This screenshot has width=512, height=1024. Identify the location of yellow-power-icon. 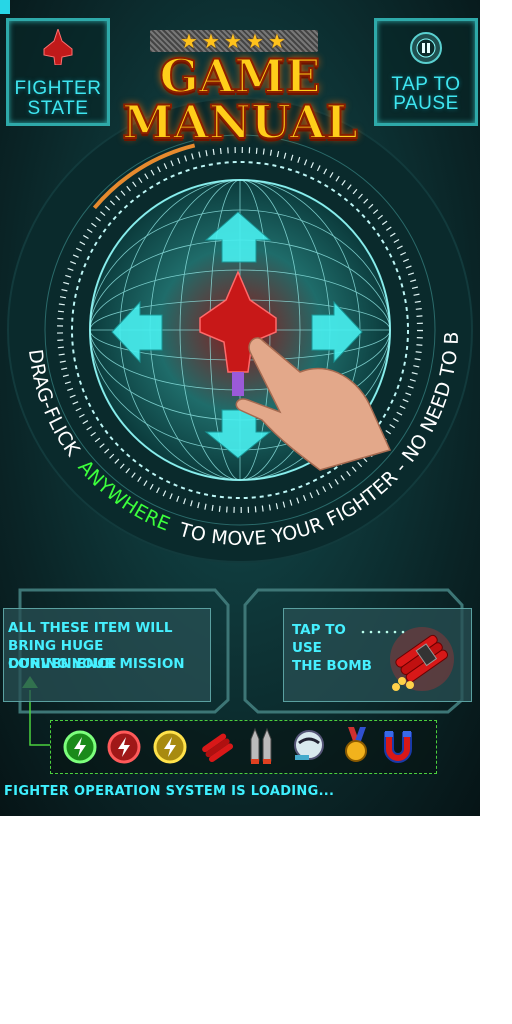
(170, 747).